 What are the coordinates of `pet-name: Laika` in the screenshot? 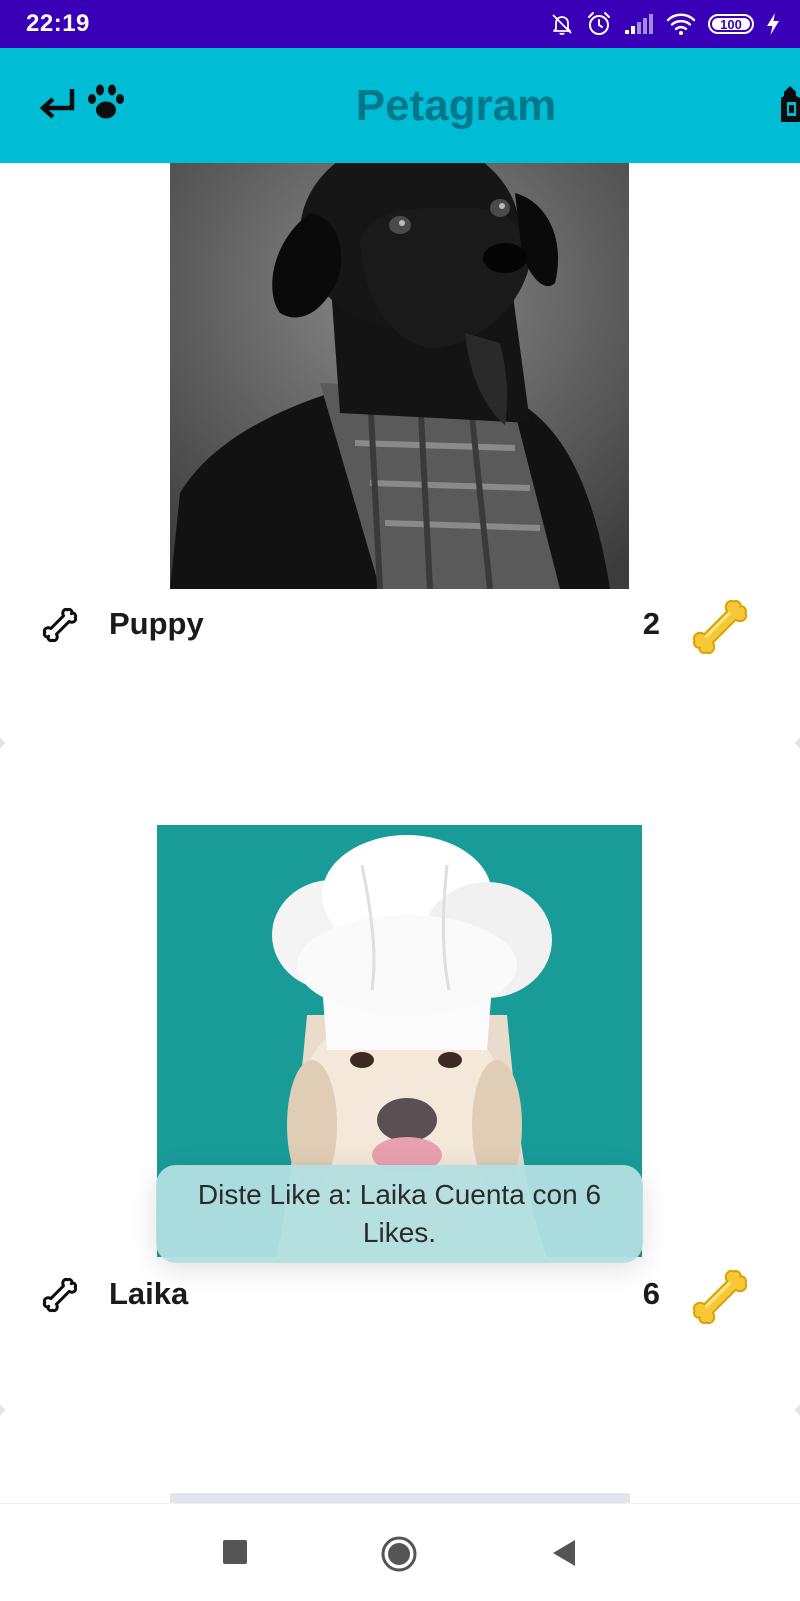 It's located at (149, 1293).